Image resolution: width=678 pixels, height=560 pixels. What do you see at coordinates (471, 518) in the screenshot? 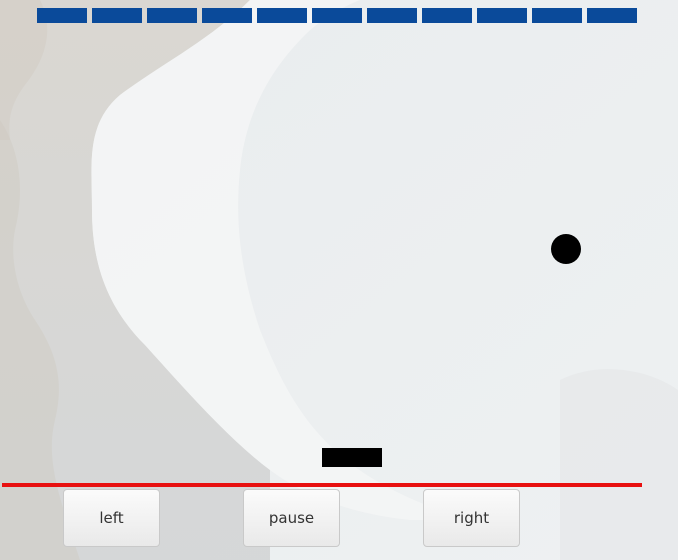
I see `right-button: right` at bounding box center [471, 518].